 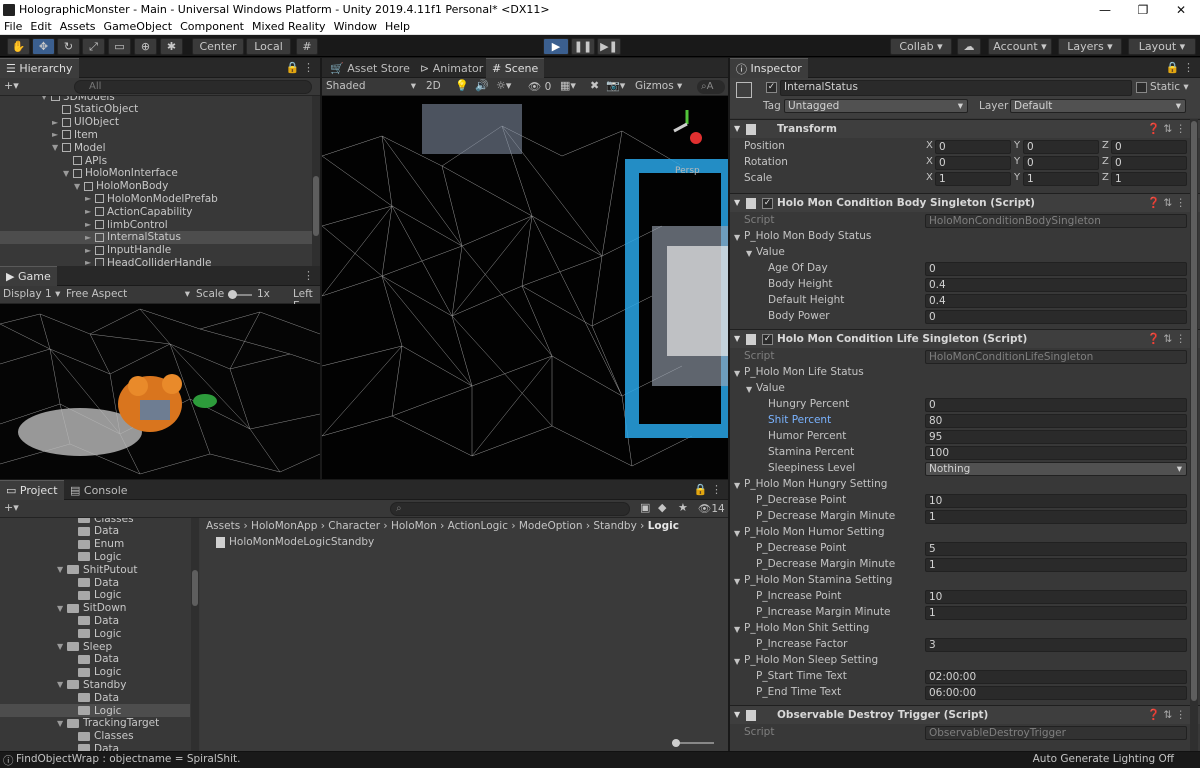 I want to click on hierarchy-item: ► Item, so click(x=156, y=134).